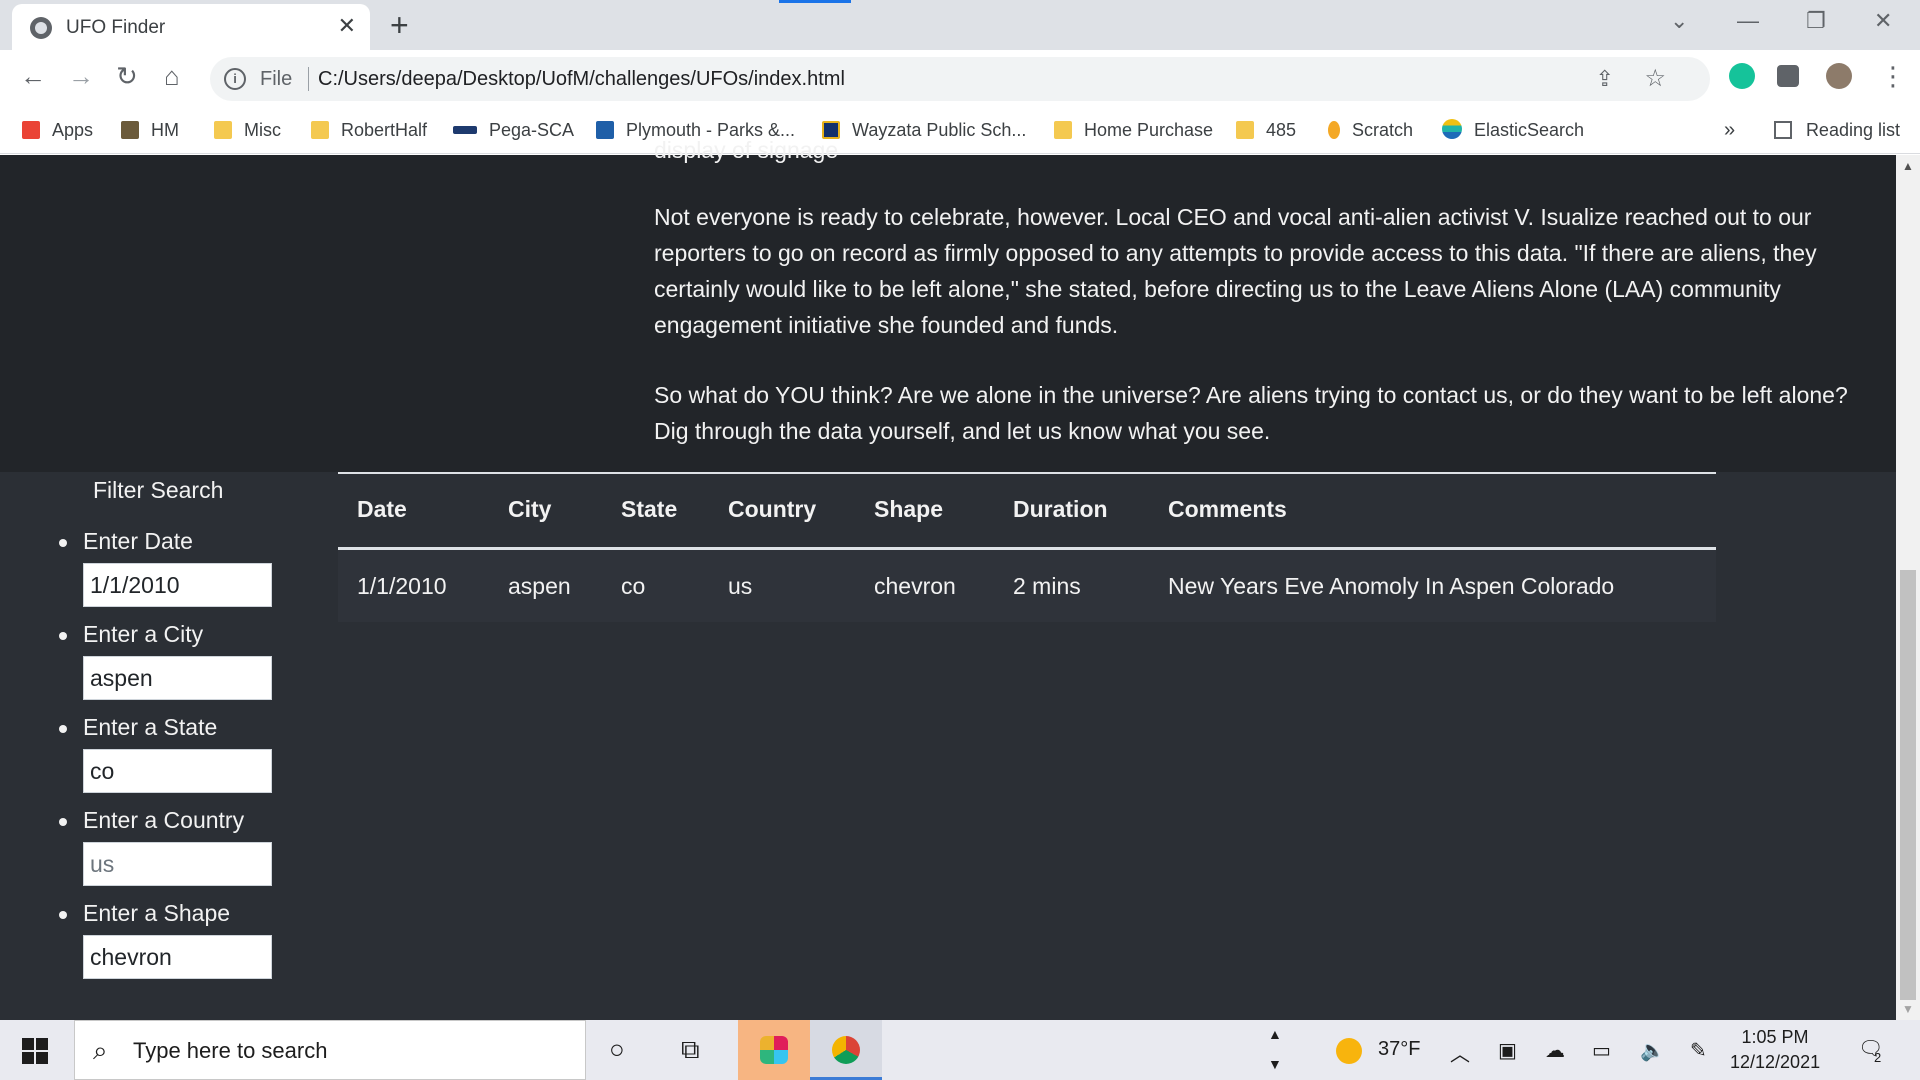 The height and width of the screenshot is (1080, 1920). Describe the element at coordinates (1883, 21) in the screenshot. I see `window-close-icon: ✕` at that location.